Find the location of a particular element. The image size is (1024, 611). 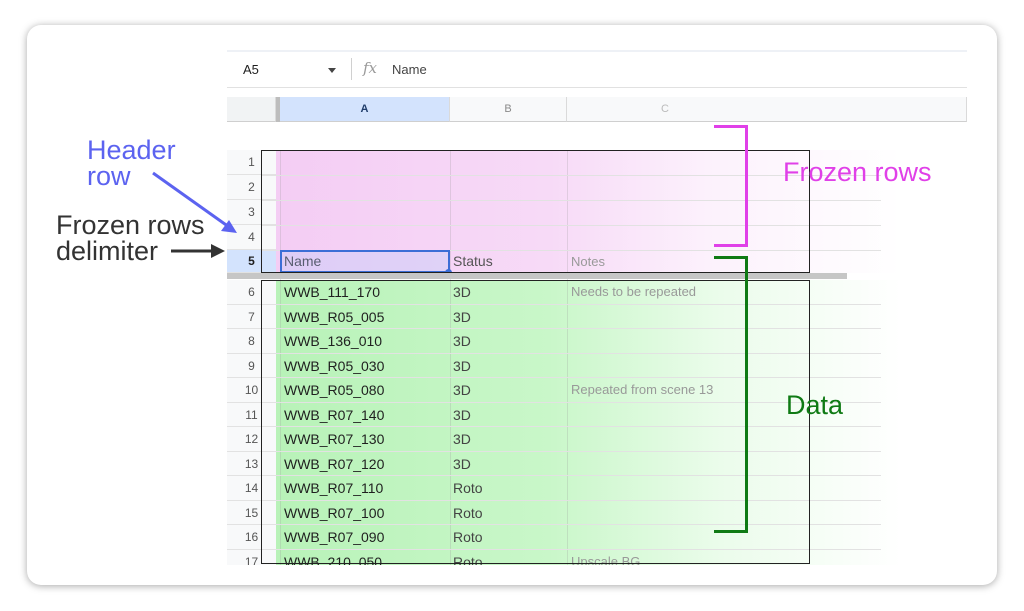

frozen-rows-bracket is located at coordinates (731, 186).